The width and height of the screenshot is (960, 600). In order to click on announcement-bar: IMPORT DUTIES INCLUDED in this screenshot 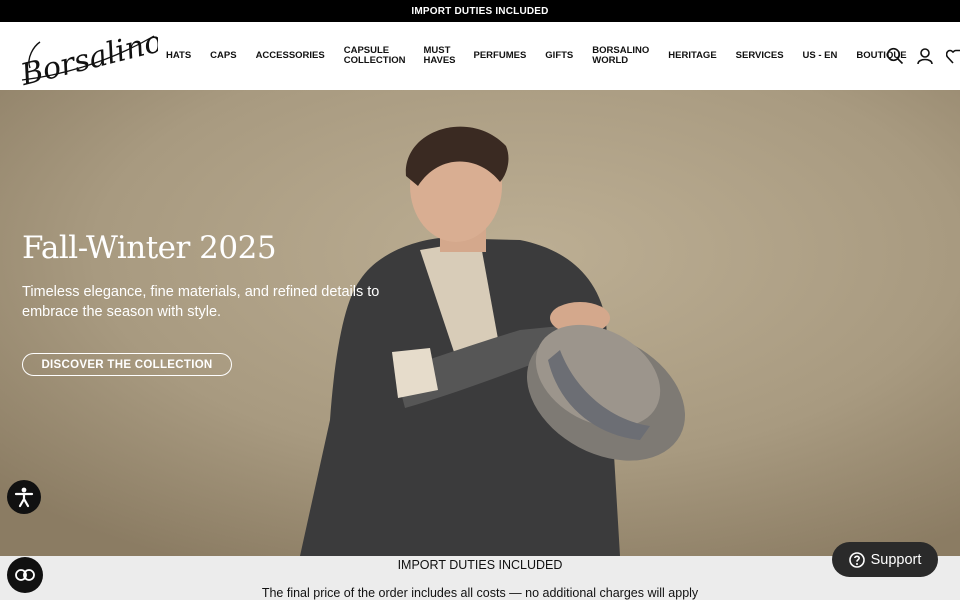, I will do `click(480, 11)`.